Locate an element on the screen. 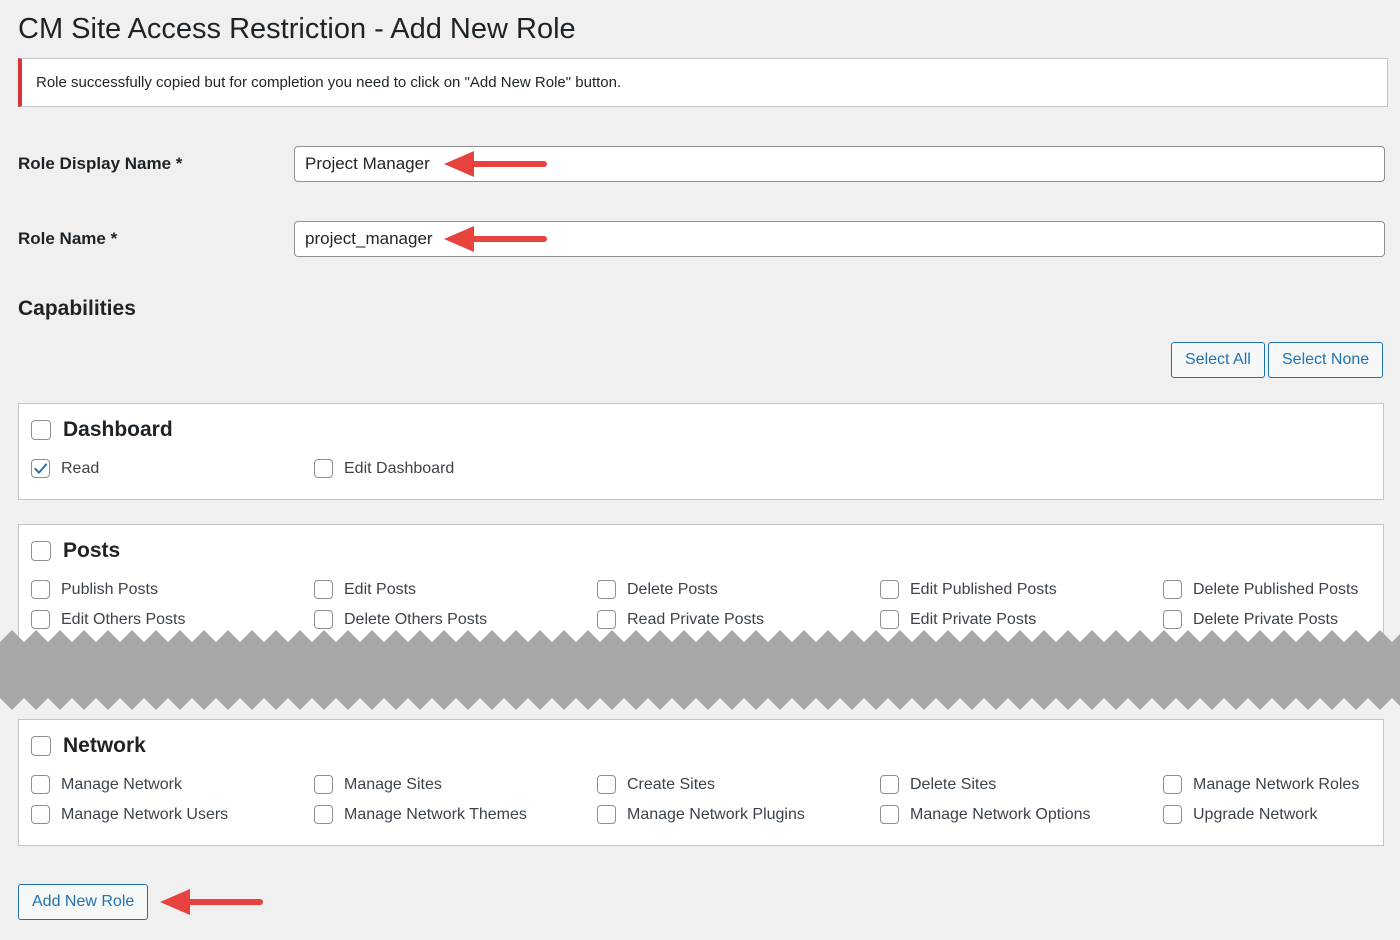 The width and height of the screenshot is (1400, 940). capability-label: Delete Published Posts is located at coordinates (1276, 589).